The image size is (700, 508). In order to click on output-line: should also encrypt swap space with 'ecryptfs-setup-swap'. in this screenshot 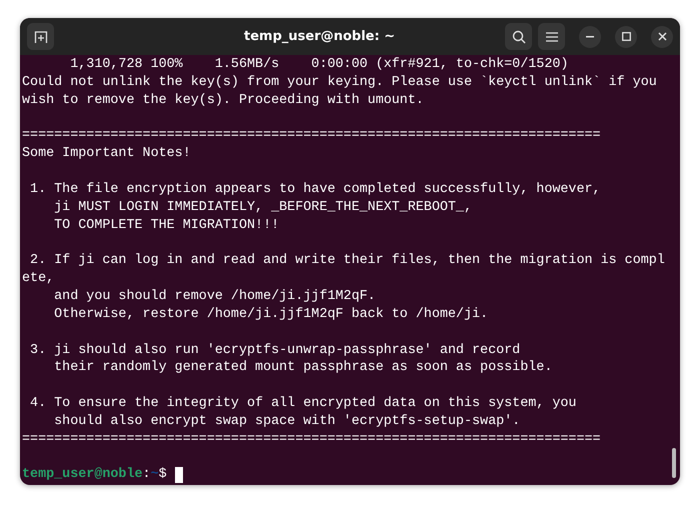, I will do `click(286, 421)`.